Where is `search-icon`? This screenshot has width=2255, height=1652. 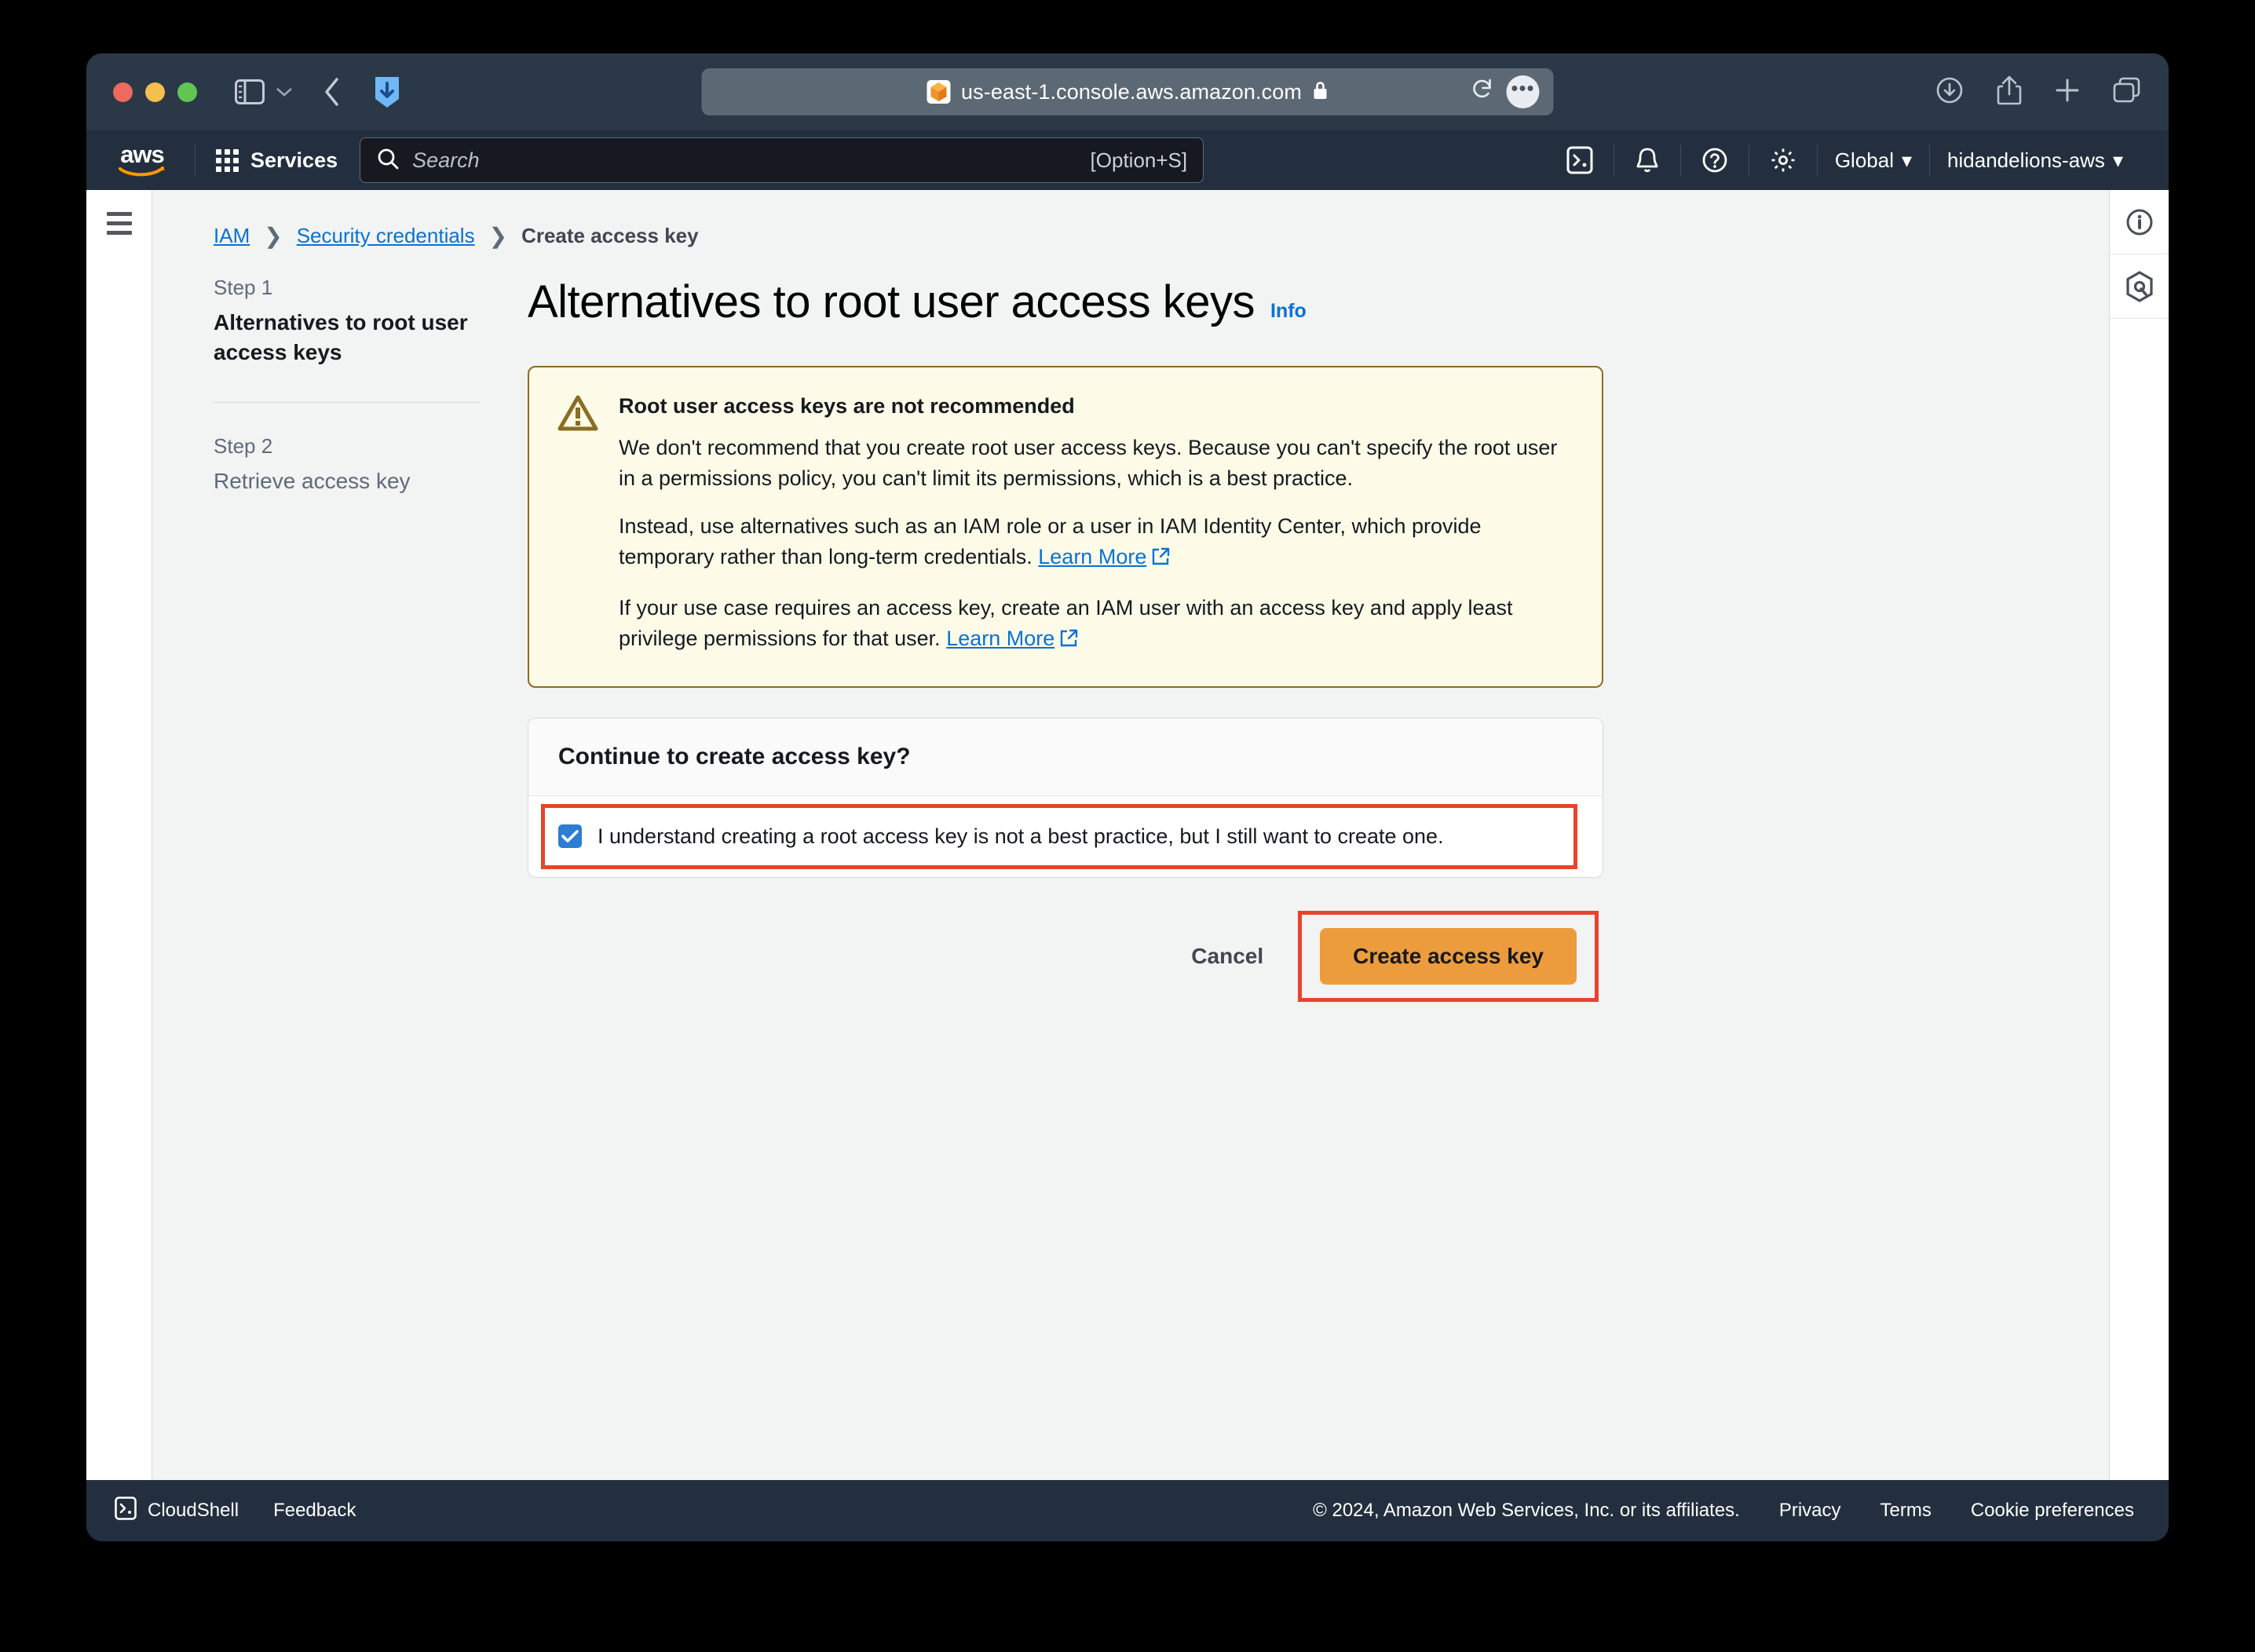
search-icon is located at coordinates (388, 160).